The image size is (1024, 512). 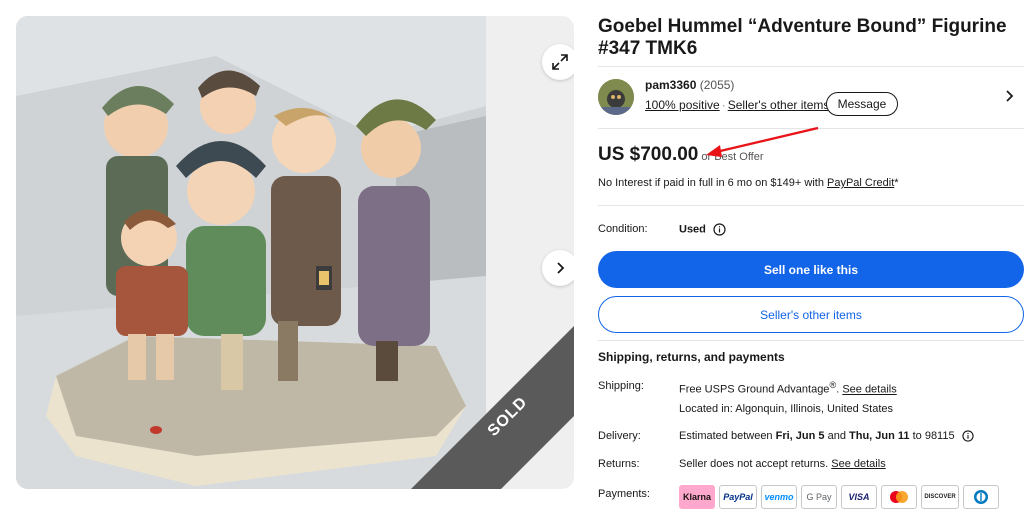 What do you see at coordinates (692, 229) in the screenshot?
I see `condition-text: Used` at bounding box center [692, 229].